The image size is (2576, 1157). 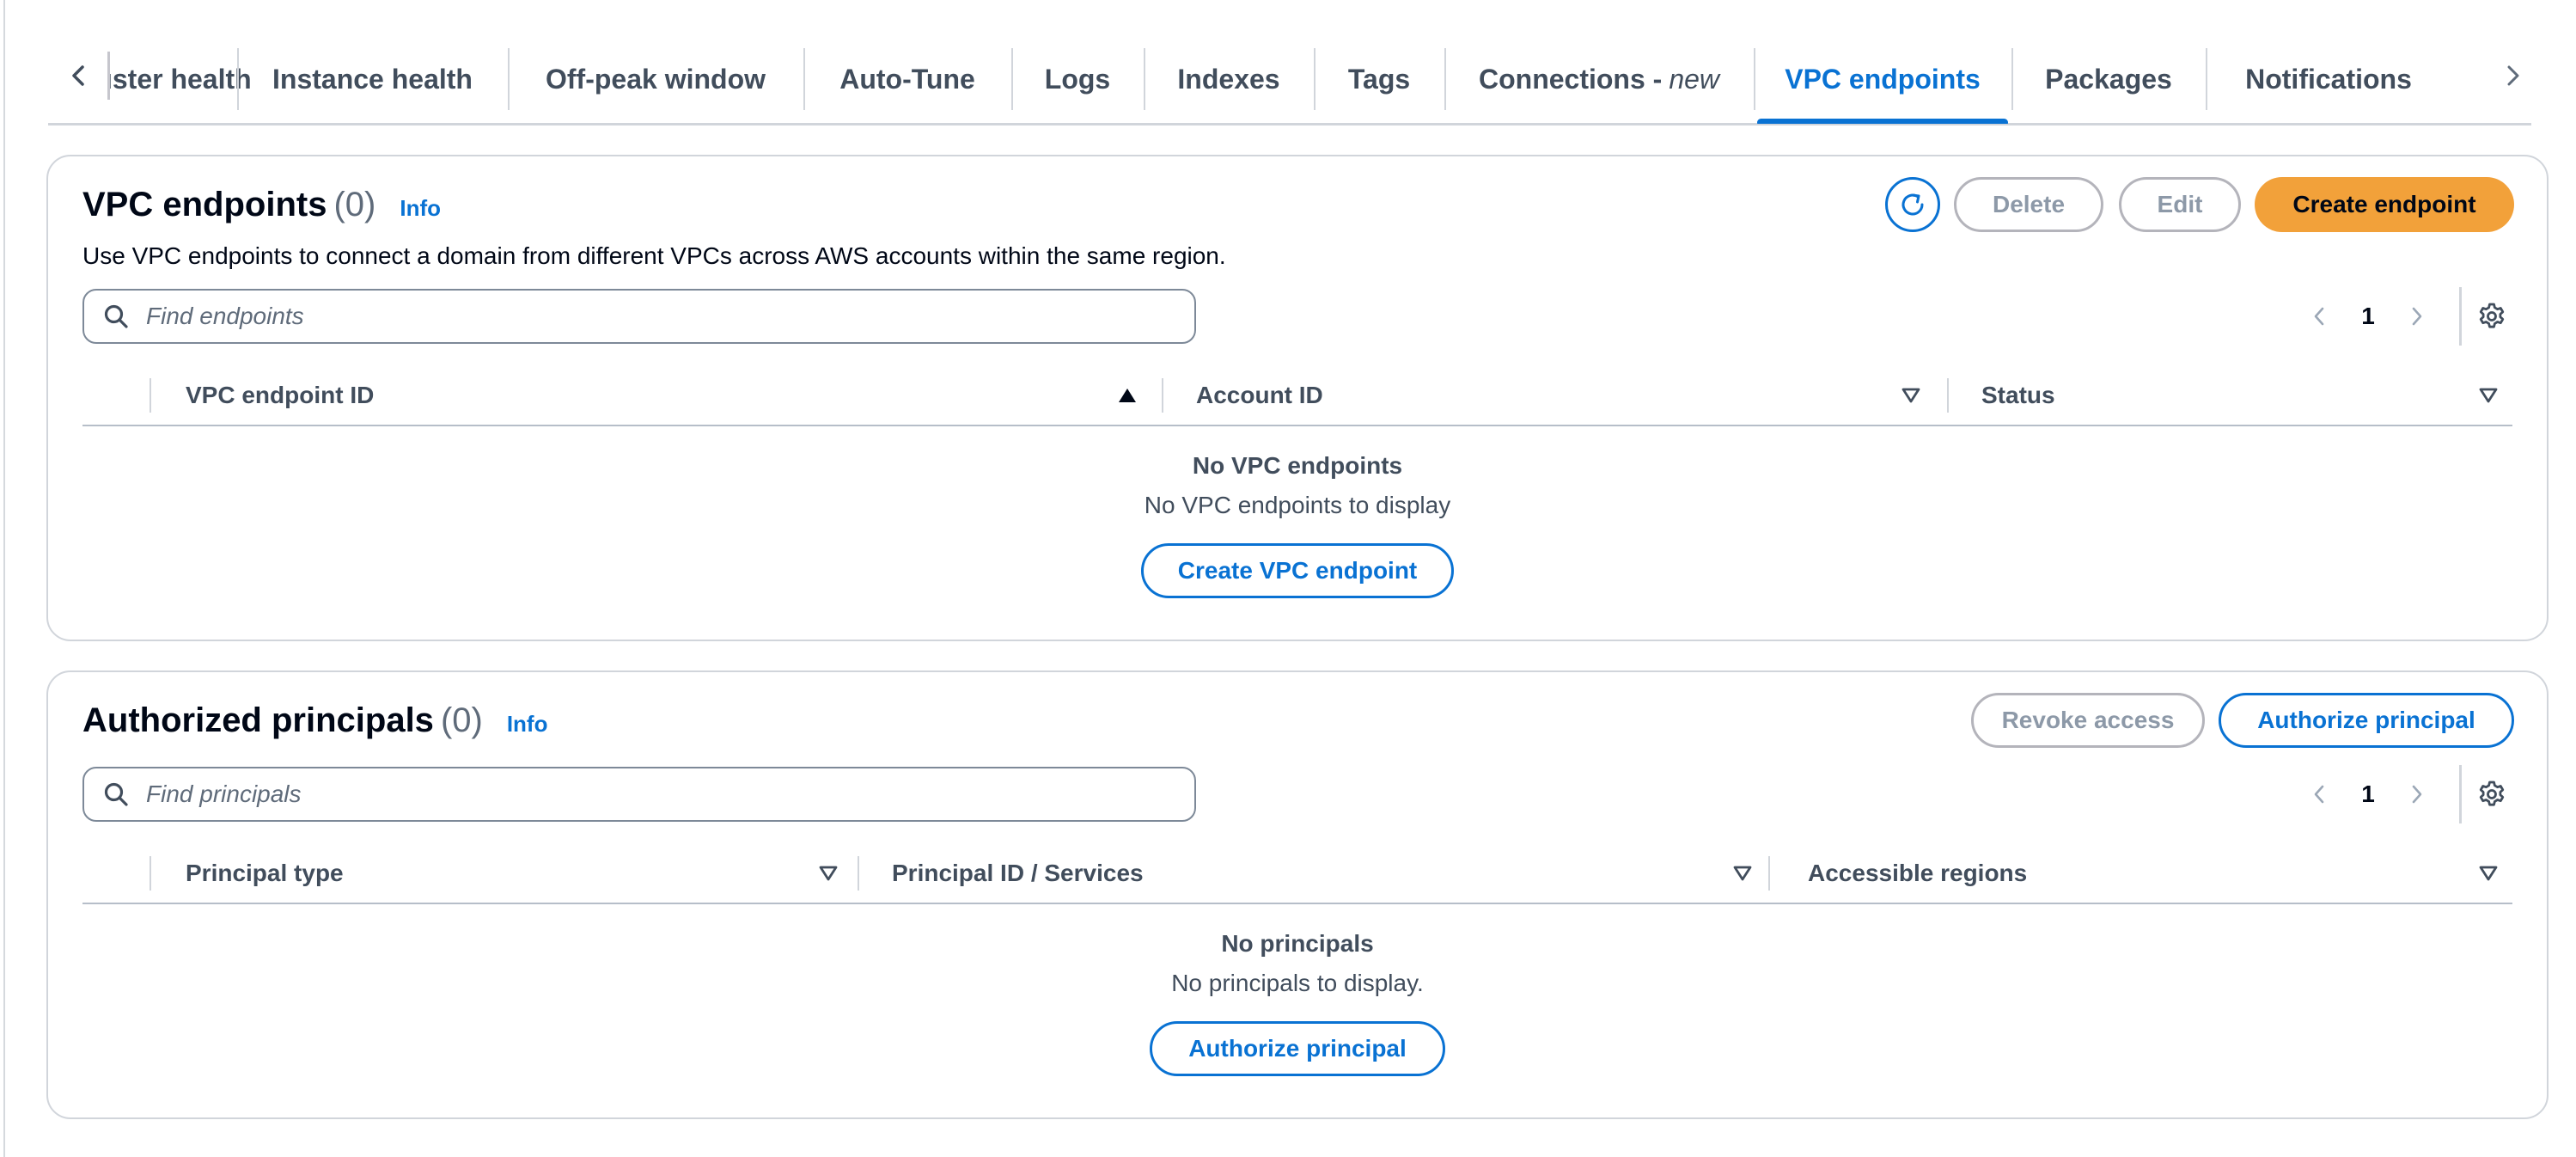 I want to click on edit-button: Edit, so click(x=2180, y=204).